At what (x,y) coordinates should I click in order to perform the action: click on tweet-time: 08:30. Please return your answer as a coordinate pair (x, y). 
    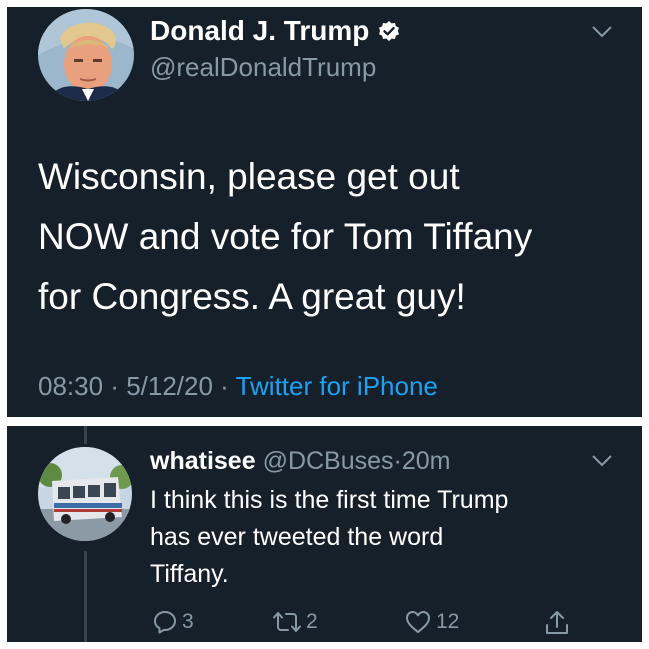
    Looking at the image, I should click on (70, 386).